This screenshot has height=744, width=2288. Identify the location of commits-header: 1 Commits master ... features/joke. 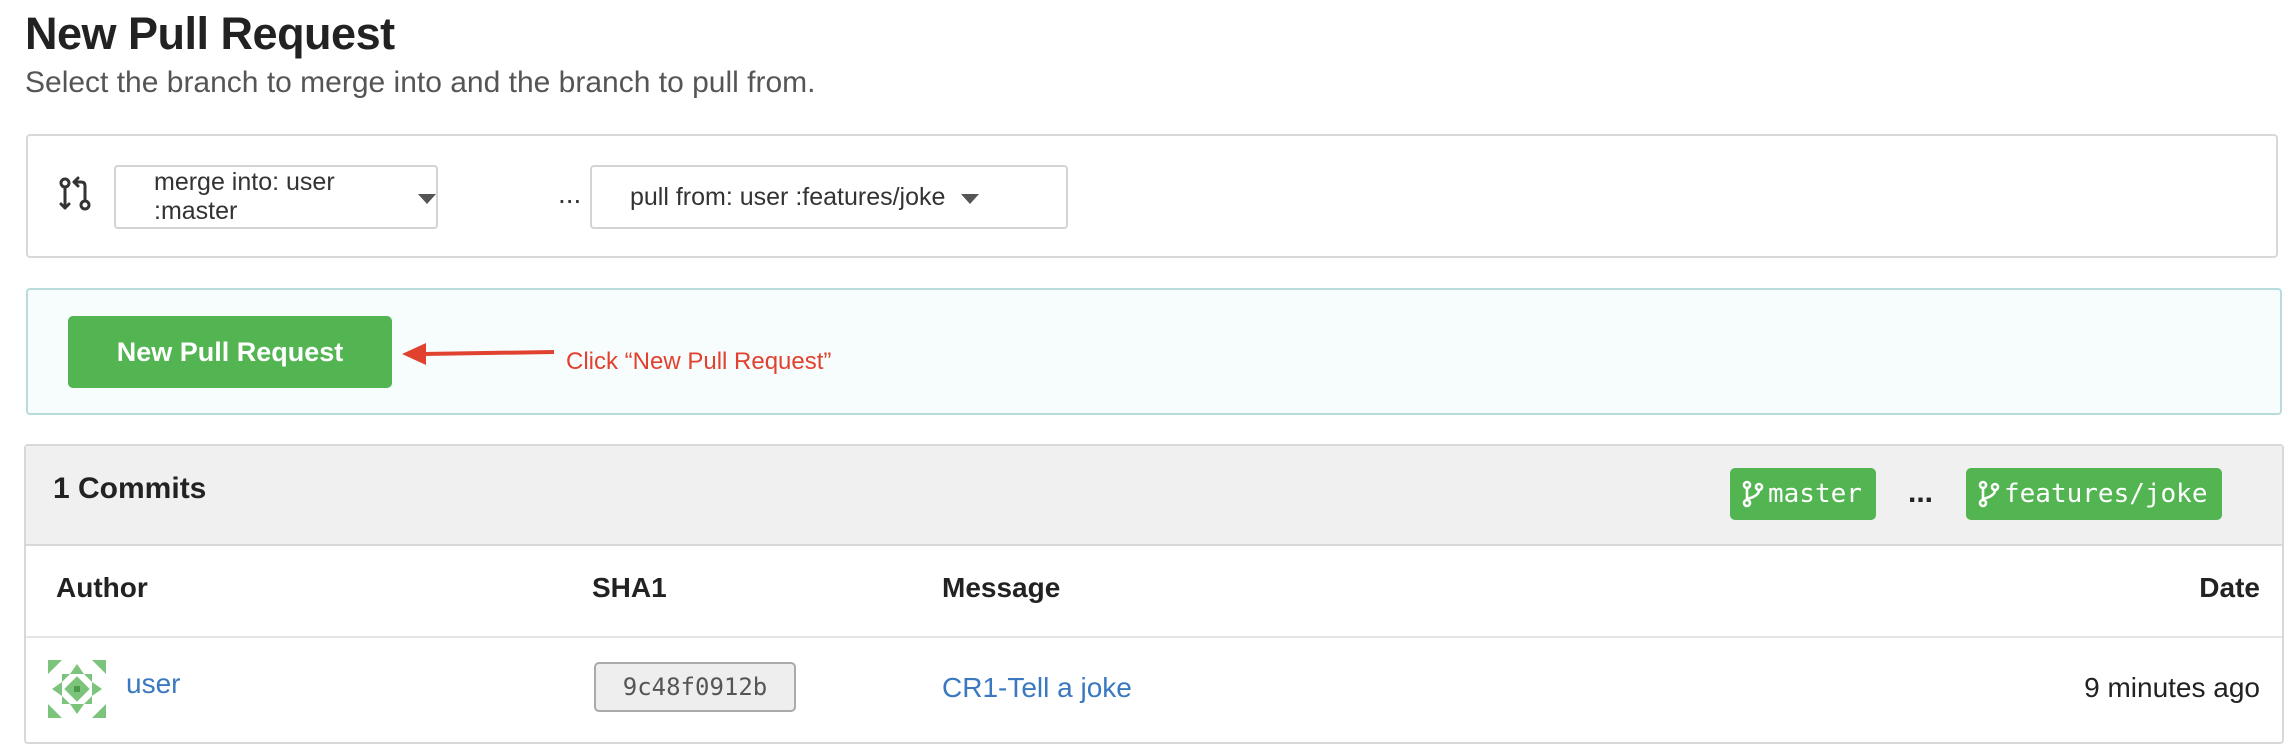
(1154, 496).